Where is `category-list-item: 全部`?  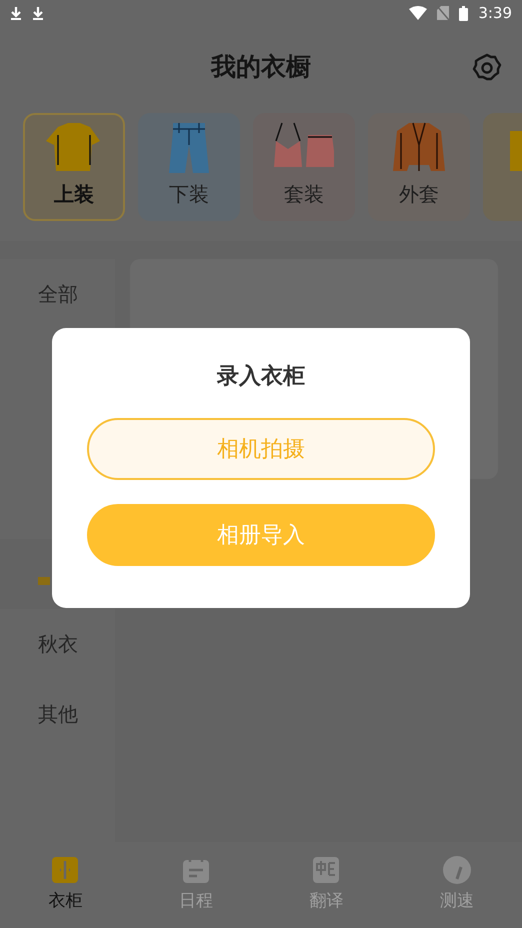
category-list-item: 全部 is located at coordinates (57, 294).